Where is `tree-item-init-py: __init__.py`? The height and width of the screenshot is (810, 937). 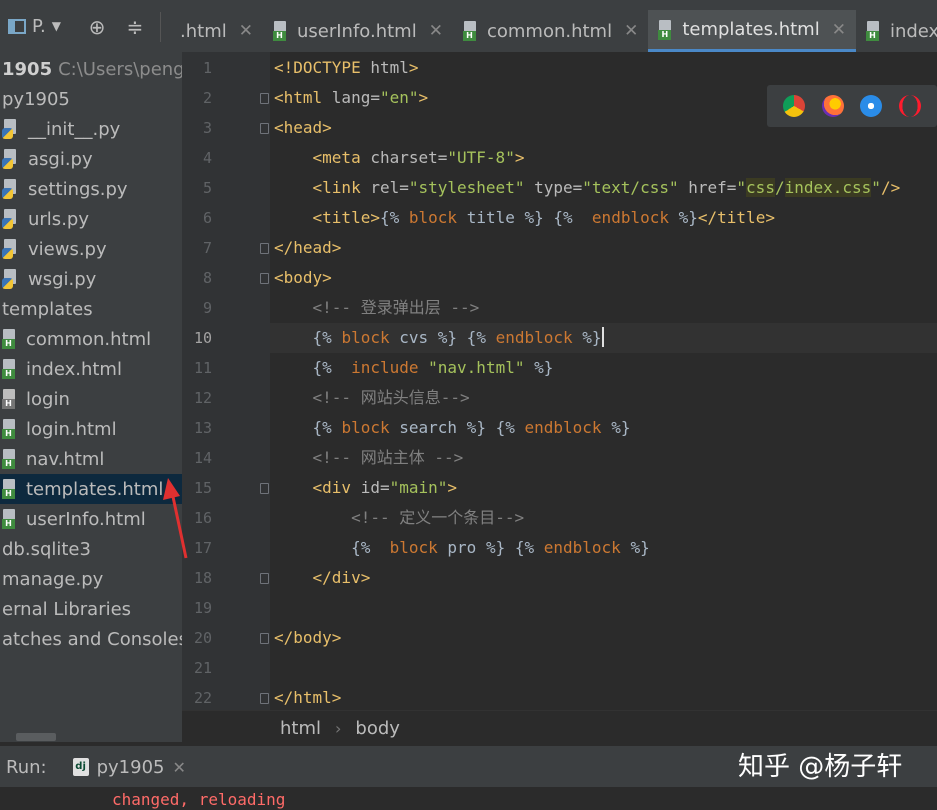 tree-item-init-py: __init__.py is located at coordinates (91, 129).